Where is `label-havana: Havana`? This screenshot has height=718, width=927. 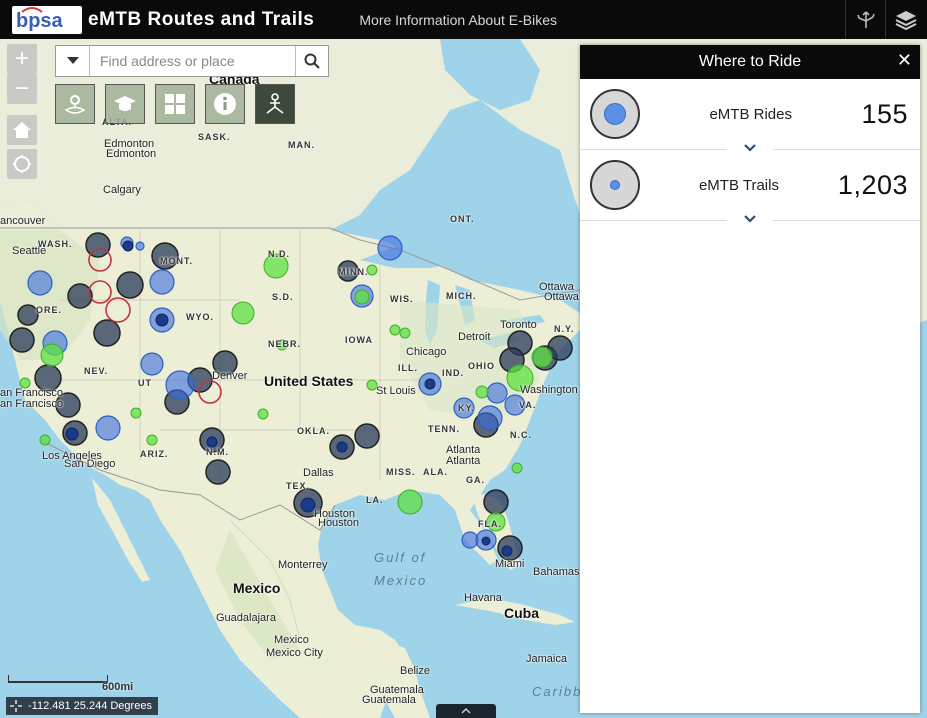
label-havana: Havana is located at coordinates (483, 598).